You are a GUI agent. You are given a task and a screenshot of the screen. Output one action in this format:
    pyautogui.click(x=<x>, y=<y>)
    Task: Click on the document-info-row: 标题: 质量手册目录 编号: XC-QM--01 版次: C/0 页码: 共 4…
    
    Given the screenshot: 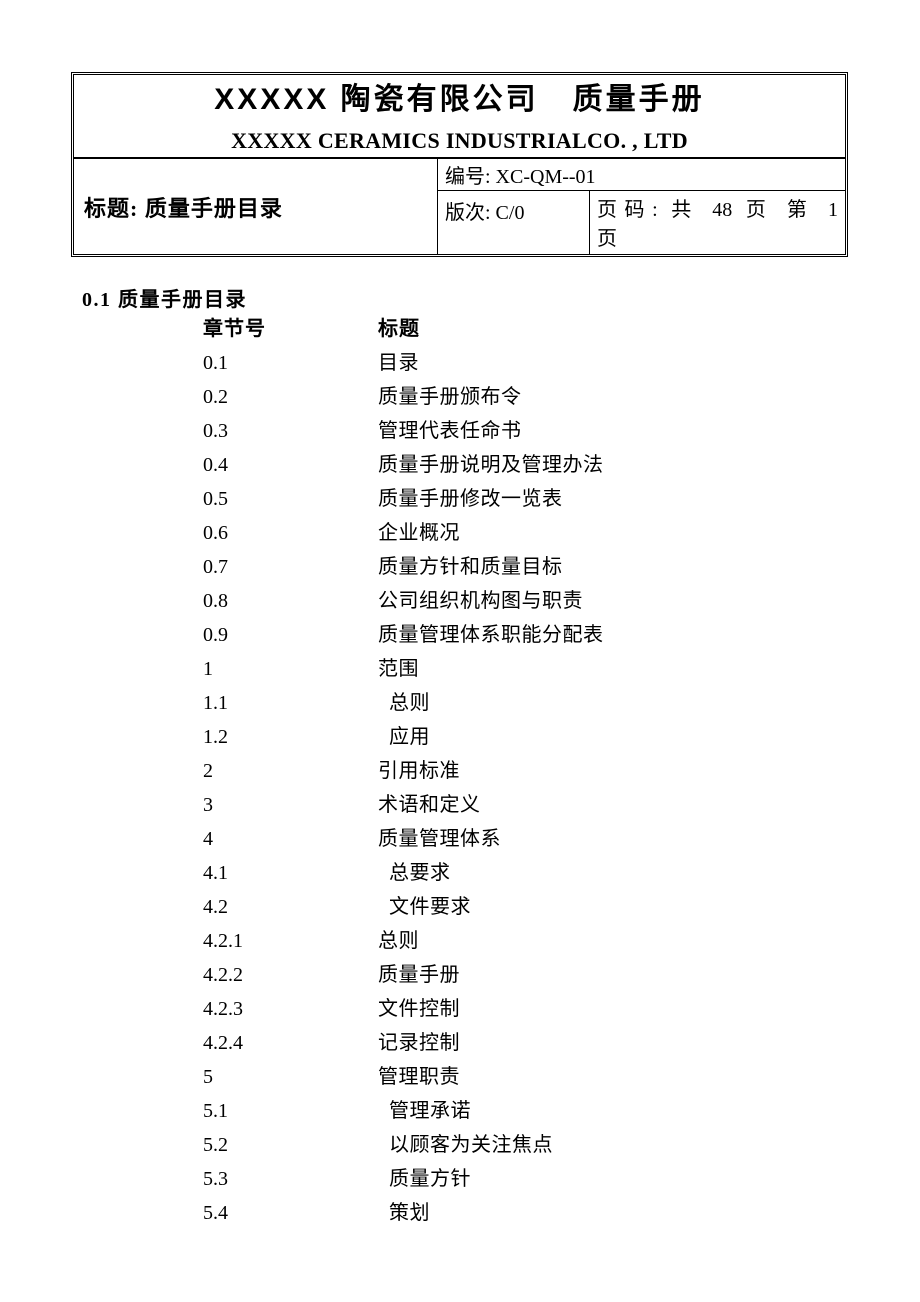 What is the action you would take?
    pyautogui.click(x=459, y=206)
    